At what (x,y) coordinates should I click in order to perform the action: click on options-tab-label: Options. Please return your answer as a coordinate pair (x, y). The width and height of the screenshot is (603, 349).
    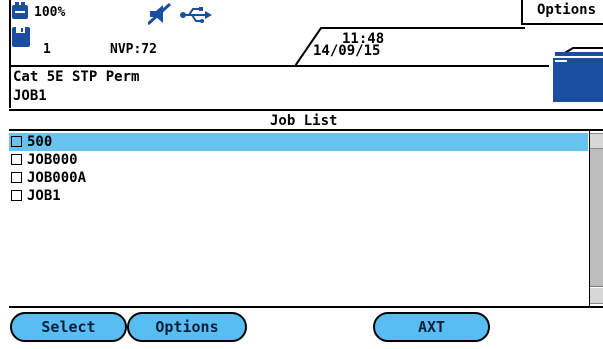
    Looking at the image, I should click on (567, 10).